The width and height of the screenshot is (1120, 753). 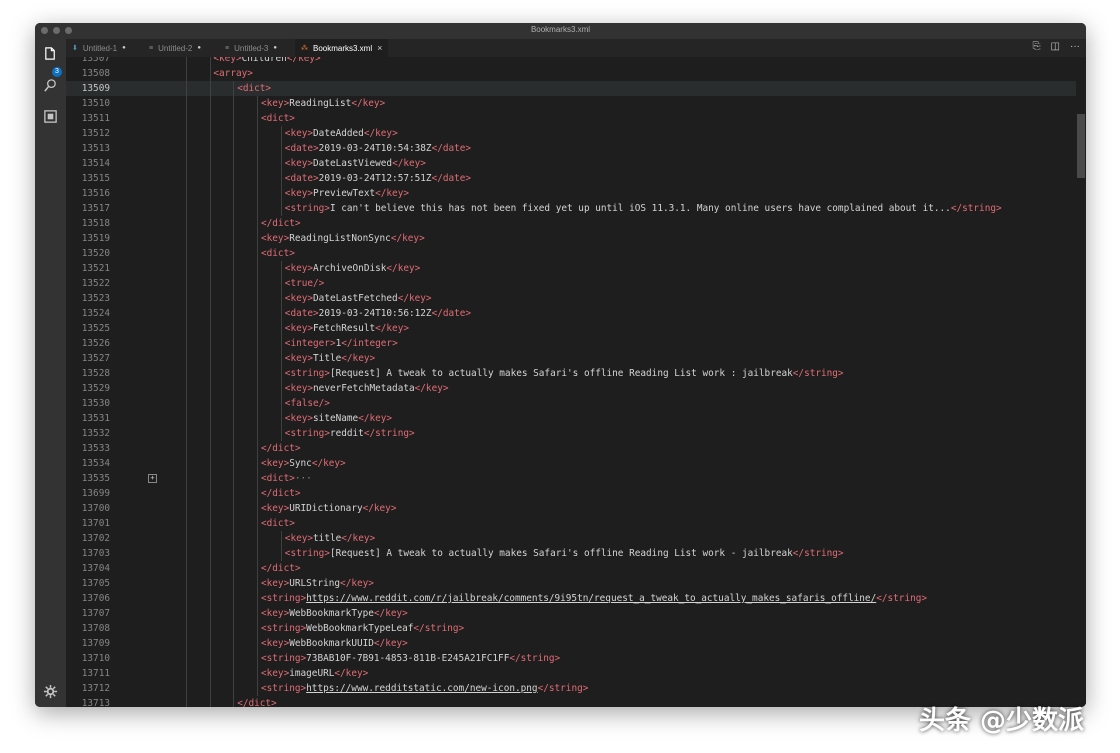 What do you see at coordinates (576, 448) in the screenshot?
I see `code-line: 13533 </dict>` at bounding box center [576, 448].